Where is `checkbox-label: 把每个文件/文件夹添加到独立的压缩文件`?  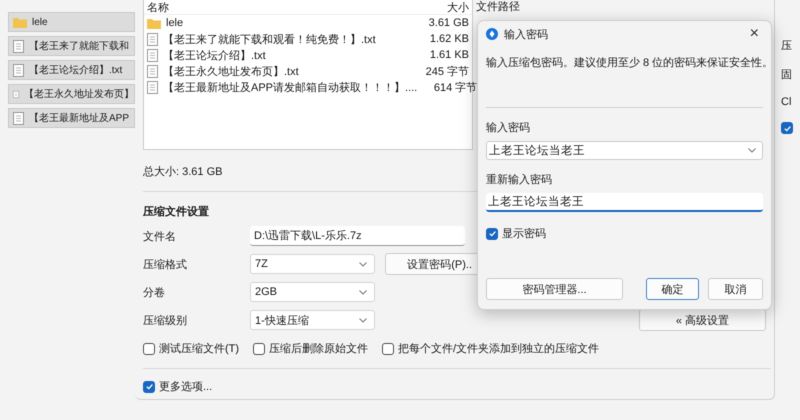
checkbox-label: 把每个文件/文件夹添加到独立的压缩文件 is located at coordinates (499, 349).